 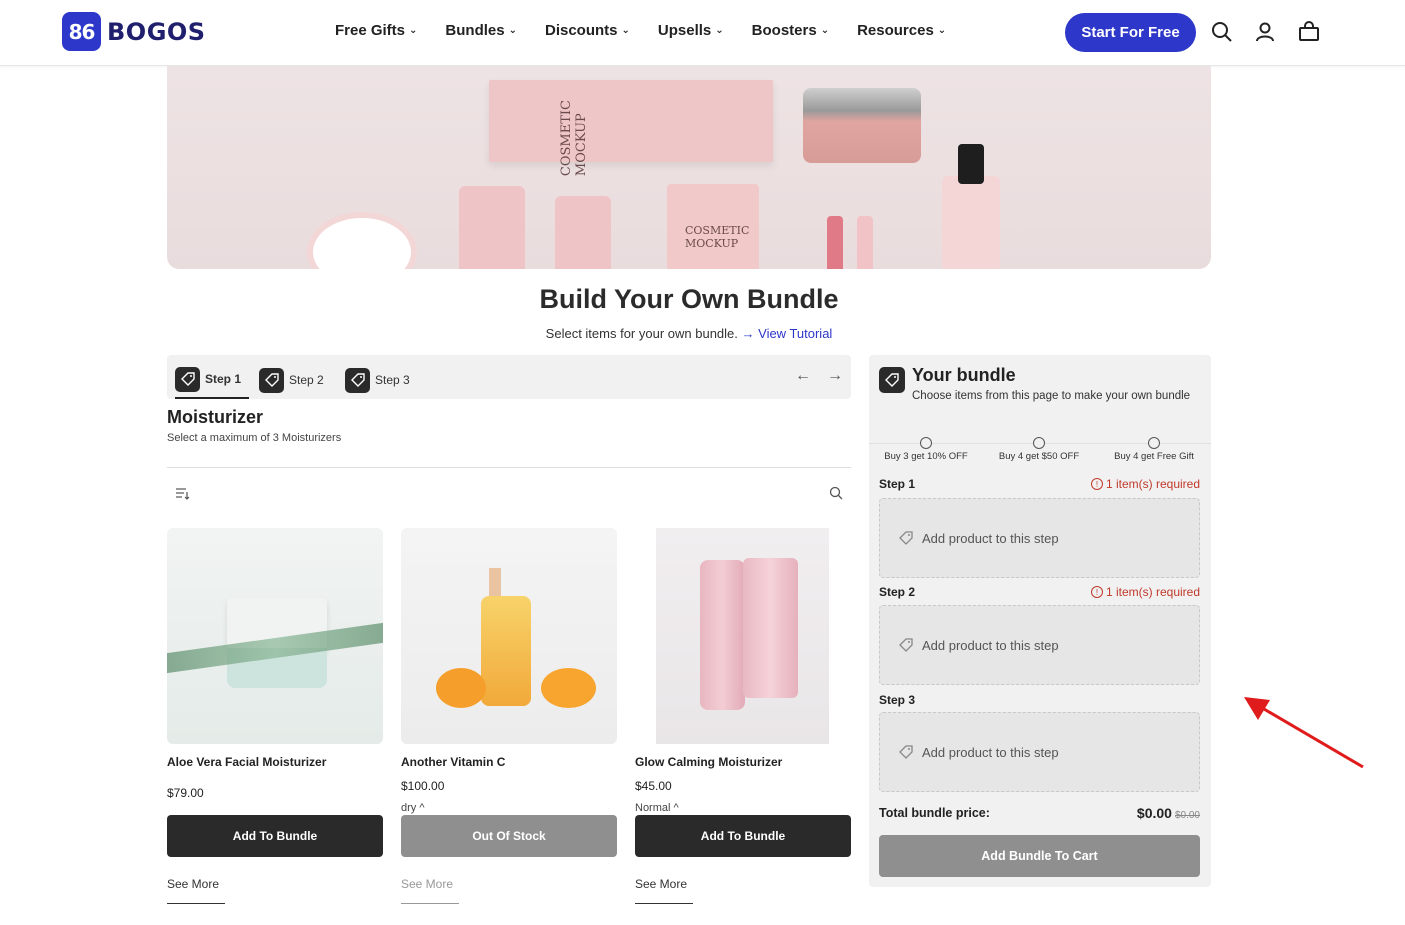 I want to click on add-bundle-to-cart-button: Add Bundle To Cart, so click(x=1039, y=856).